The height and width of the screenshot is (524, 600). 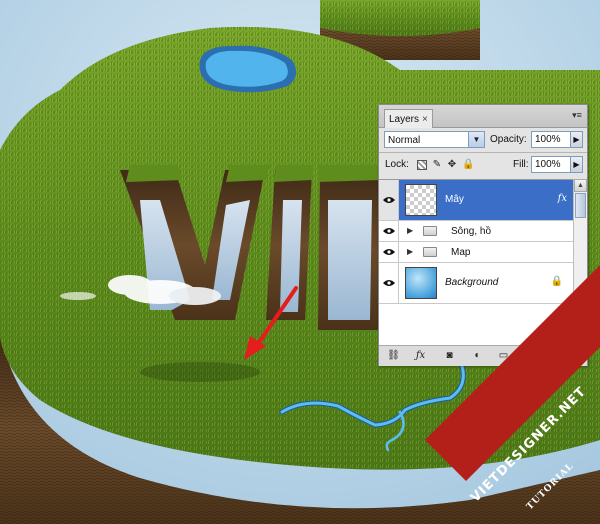 What do you see at coordinates (452, 165) in the screenshot?
I see `lock-position-icon: ✥` at bounding box center [452, 165].